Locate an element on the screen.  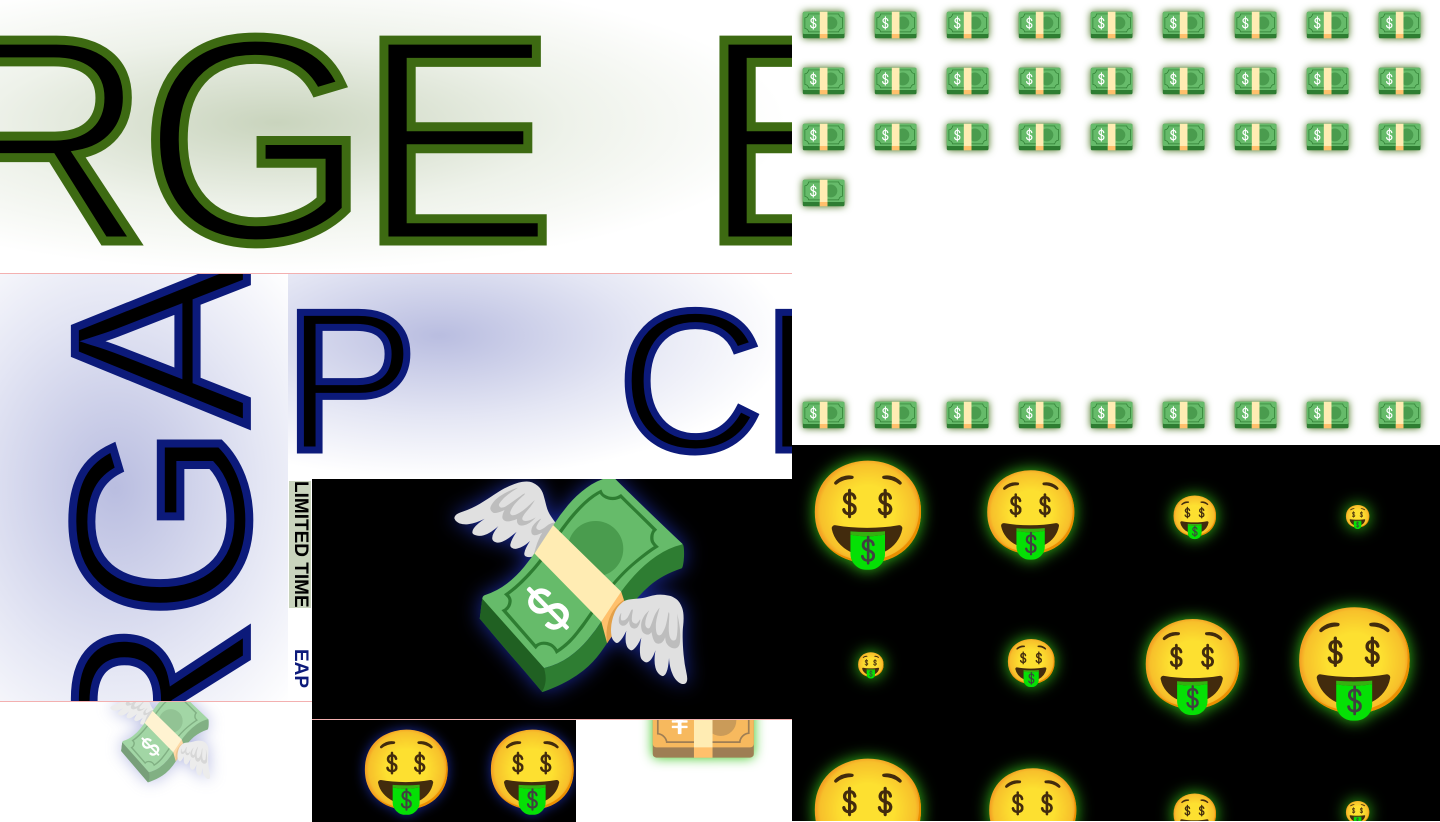
side-strip: LIMITED TIME EAP is located at coordinates (300, 590).